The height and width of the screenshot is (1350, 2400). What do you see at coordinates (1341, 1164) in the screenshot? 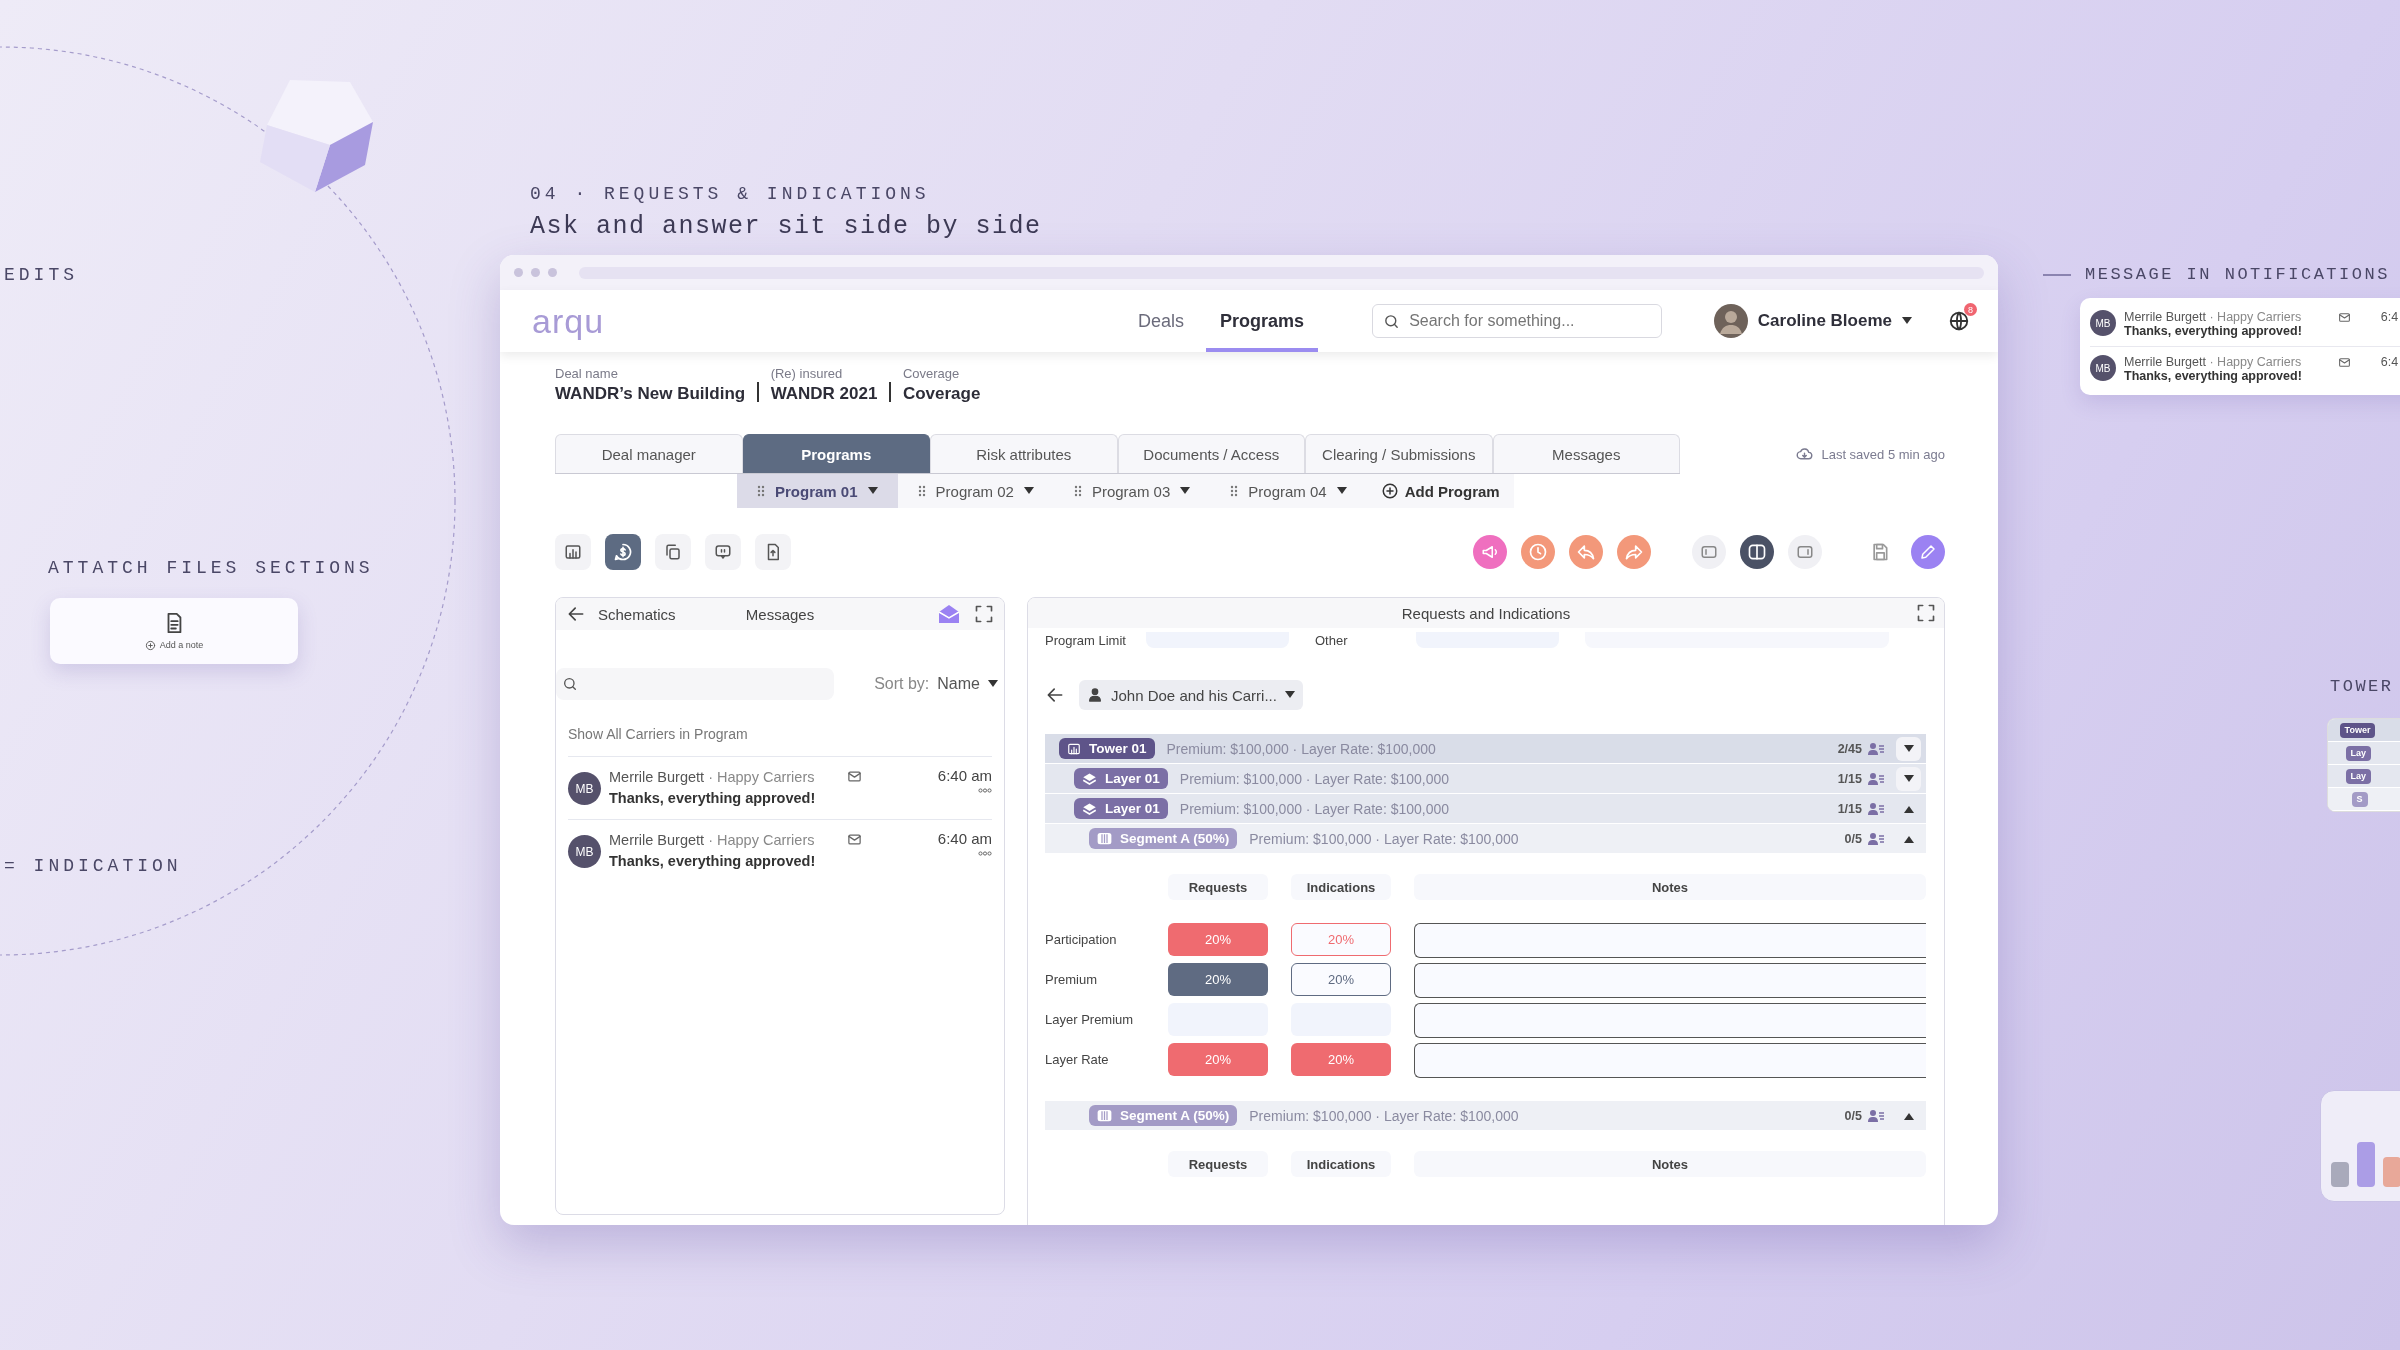
I see `column-header: Indications` at bounding box center [1341, 1164].